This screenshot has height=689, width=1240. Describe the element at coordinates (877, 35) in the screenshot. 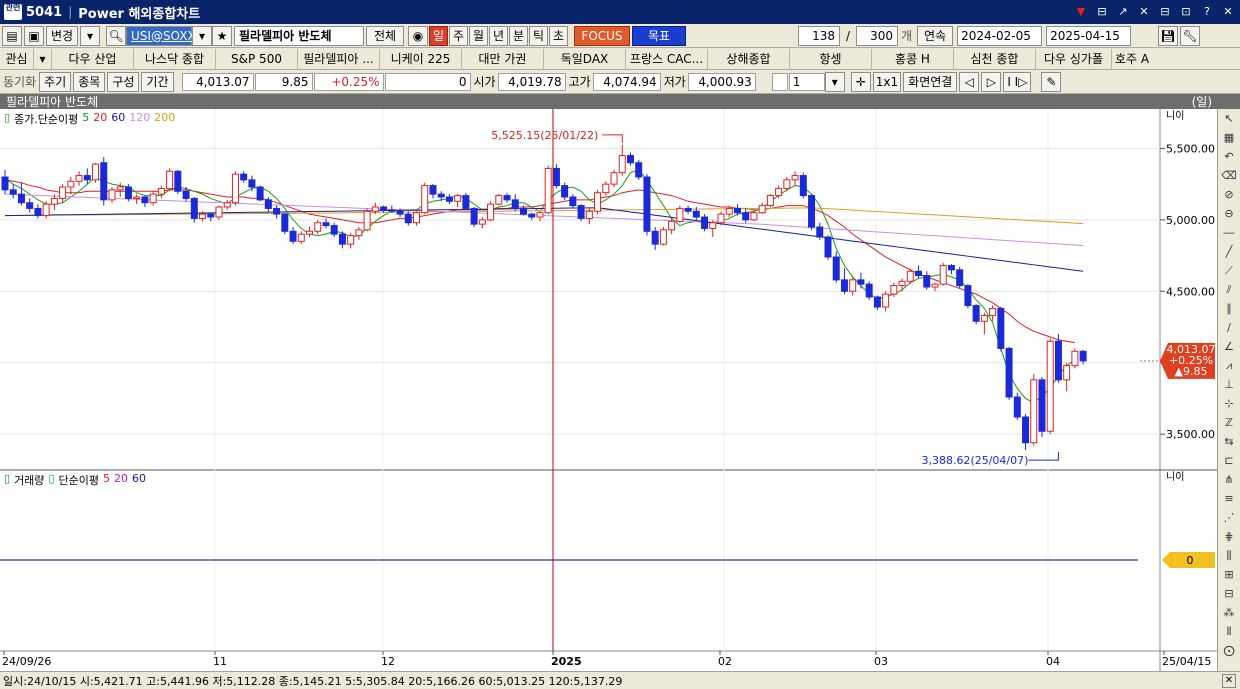

I see `total-input: 300` at that location.